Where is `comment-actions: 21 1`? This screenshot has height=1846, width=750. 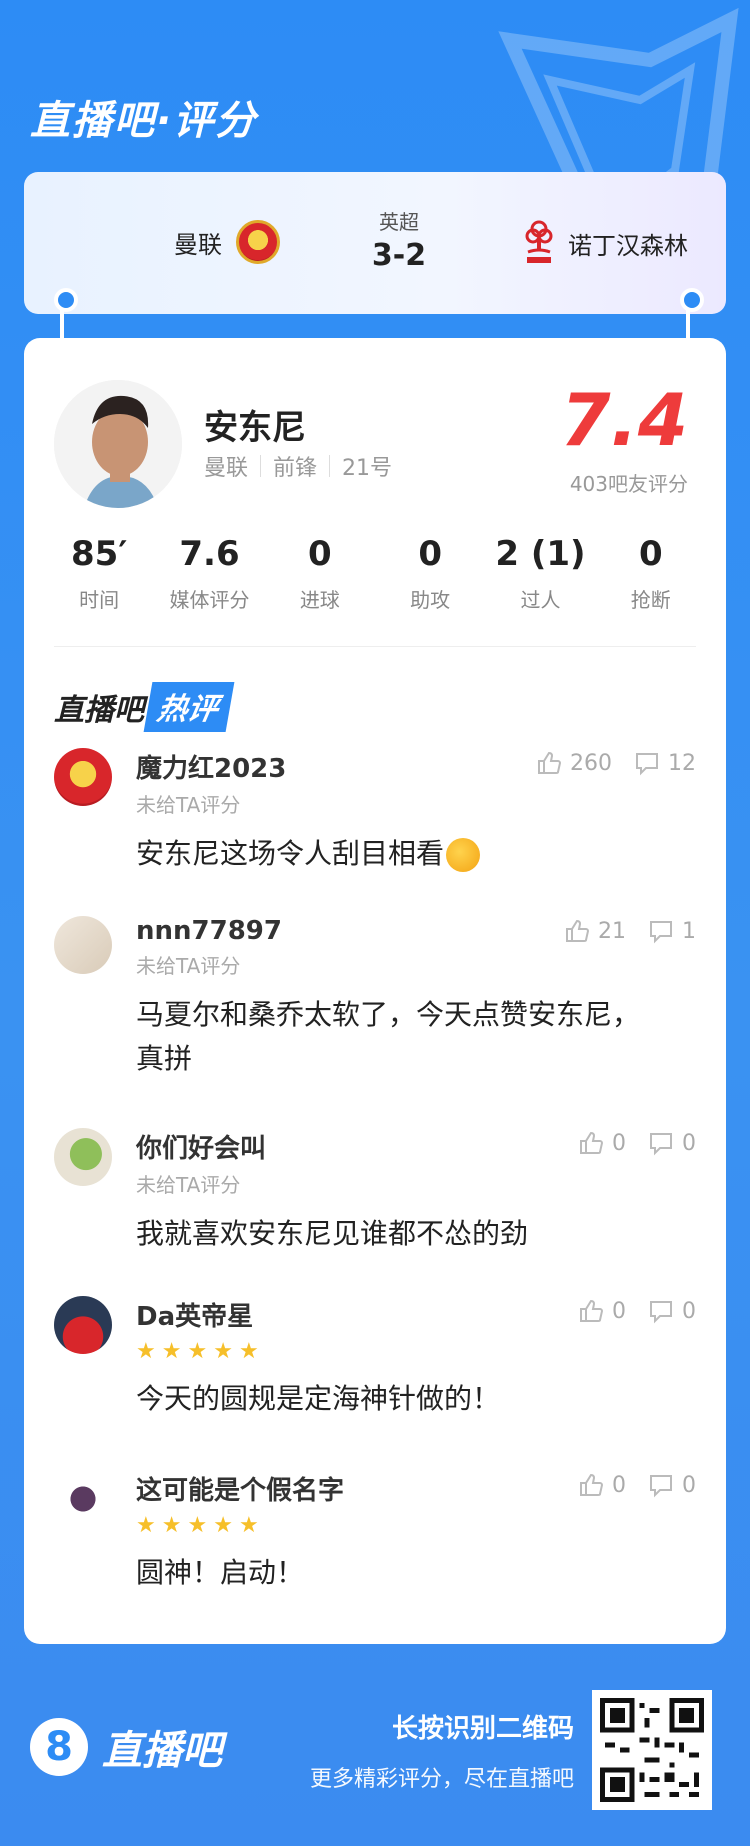 comment-actions: 21 1 is located at coordinates (630, 930).